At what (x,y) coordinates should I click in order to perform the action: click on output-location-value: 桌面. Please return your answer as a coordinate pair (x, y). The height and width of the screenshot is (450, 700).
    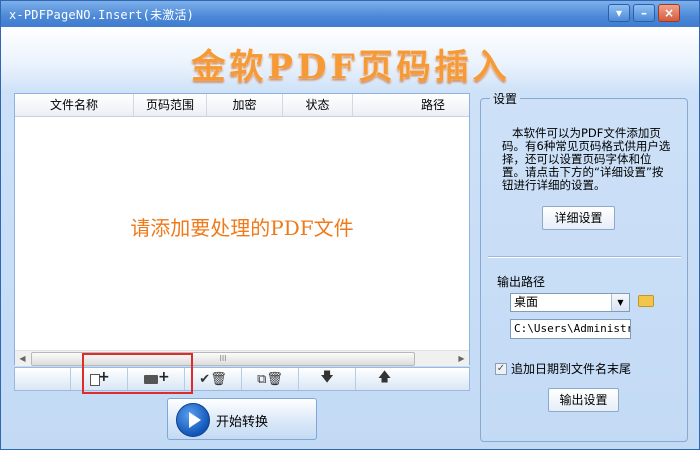
    Looking at the image, I should click on (526, 302).